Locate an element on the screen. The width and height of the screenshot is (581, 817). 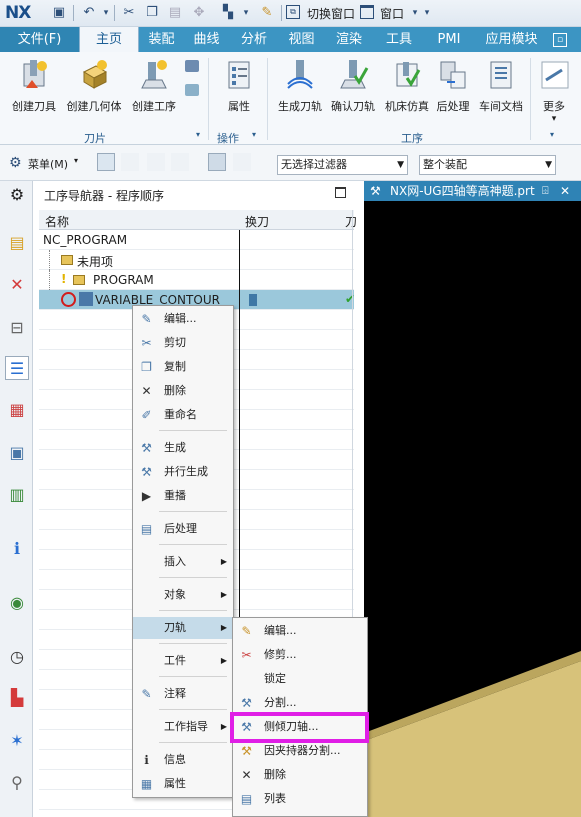
generate-toolpath-button: 生成刀轨 is located at coordinates (300, 86).